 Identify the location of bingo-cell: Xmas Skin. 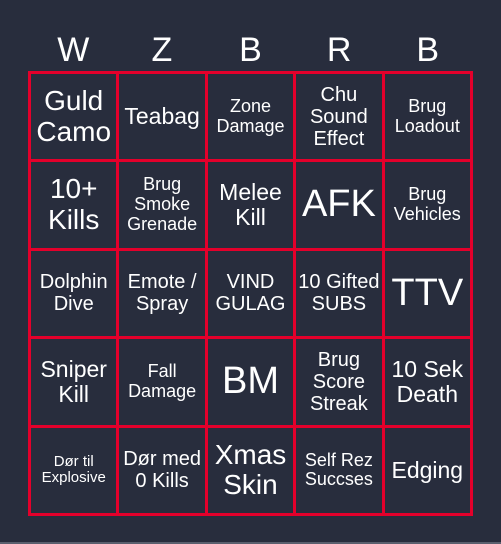
(250, 470).